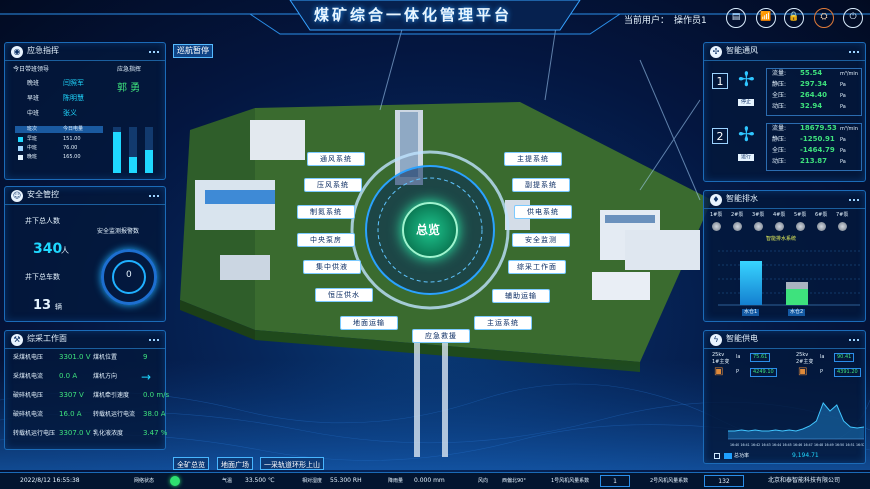  What do you see at coordinates (720, 136) in the screenshot?
I see `fan-index: 2` at bounding box center [720, 136].